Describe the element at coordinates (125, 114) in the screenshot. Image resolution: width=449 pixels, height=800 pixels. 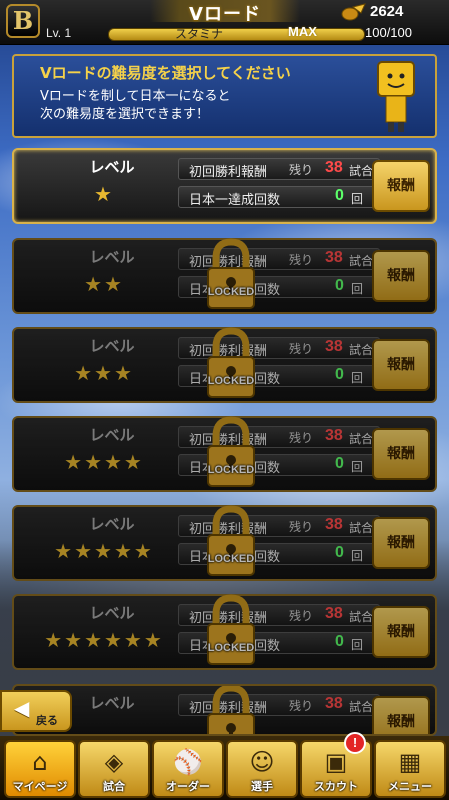
I see `instruction-line-2: 次の難易度を選択できます！` at that location.